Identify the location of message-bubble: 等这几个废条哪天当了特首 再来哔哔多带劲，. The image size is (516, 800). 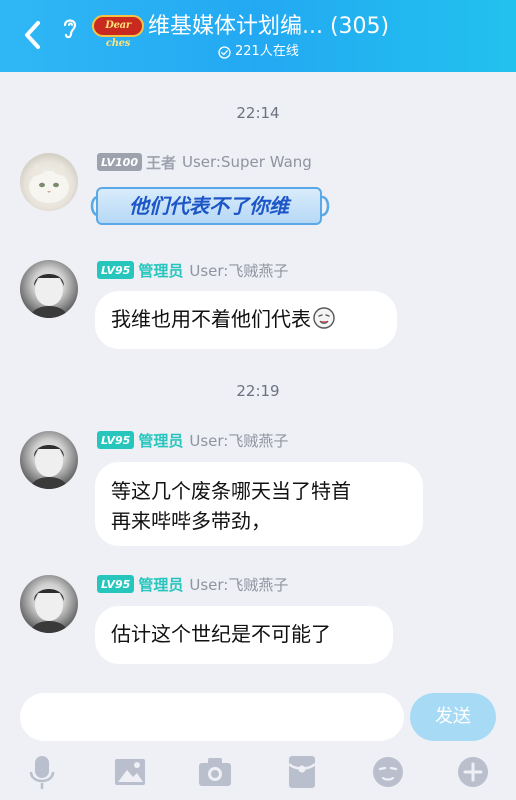
(259, 504).